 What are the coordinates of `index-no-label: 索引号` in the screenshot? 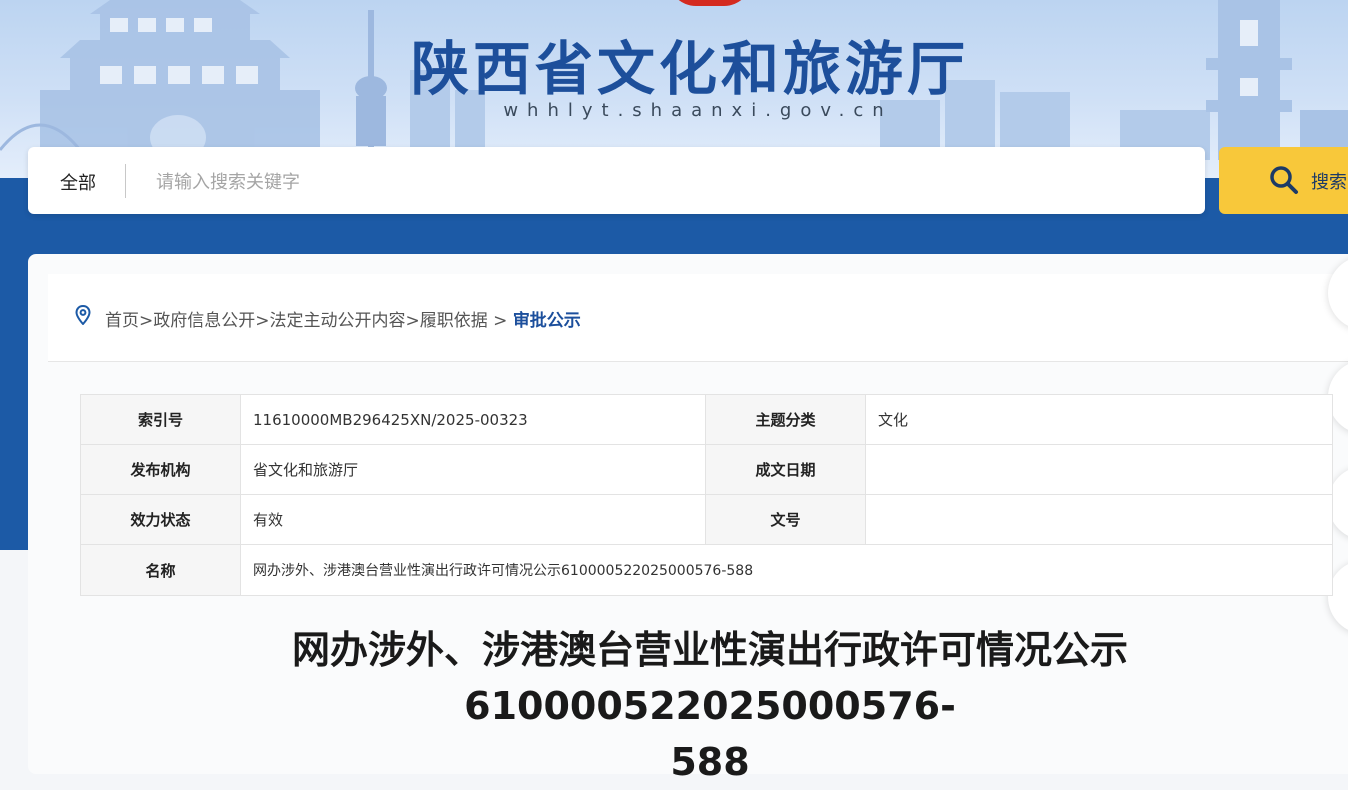 It's located at (160, 419).